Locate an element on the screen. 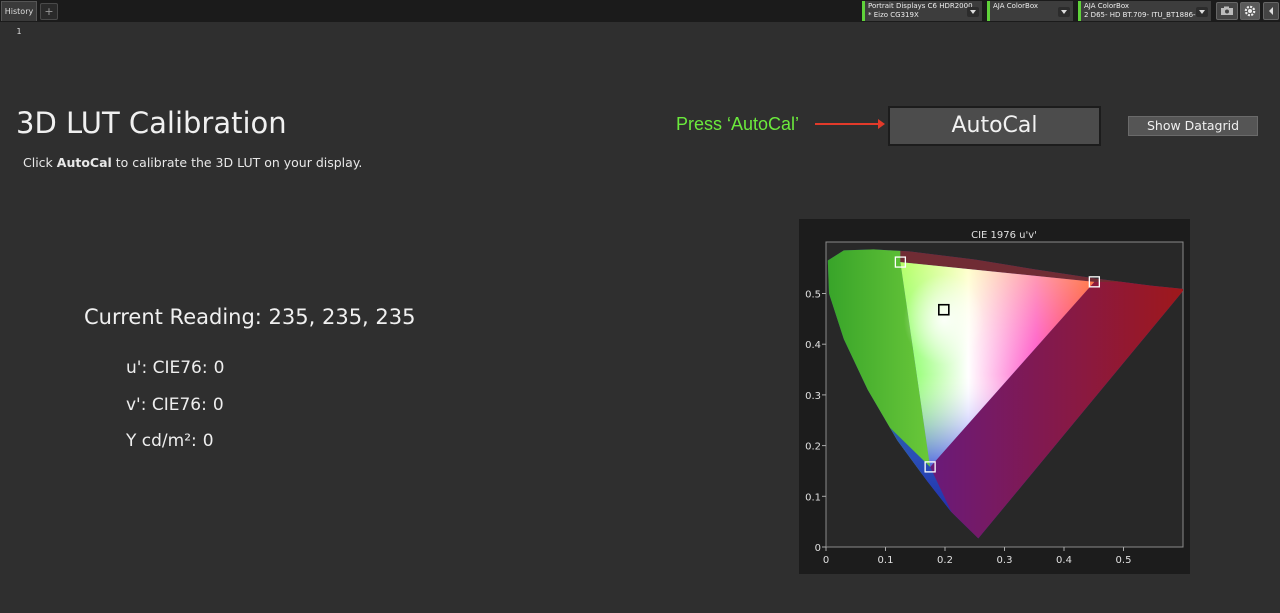  y-tick-label: 0 is located at coordinates (818, 548).